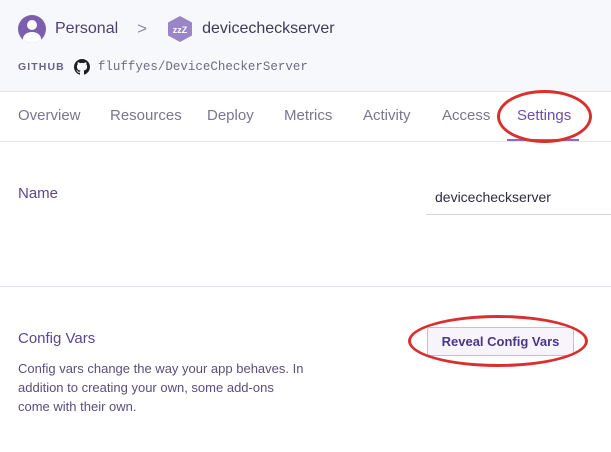  Describe the element at coordinates (543, 140) in the screenshot. I see `active-tab-indicator` at that location.